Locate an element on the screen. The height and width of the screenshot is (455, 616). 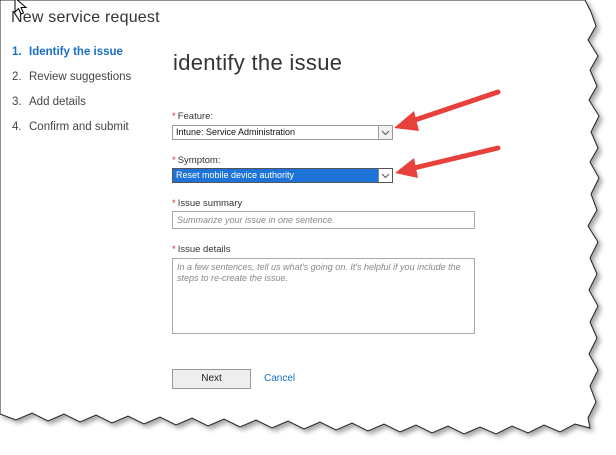
red-arrow-feature is located at coordinates (447, 110).